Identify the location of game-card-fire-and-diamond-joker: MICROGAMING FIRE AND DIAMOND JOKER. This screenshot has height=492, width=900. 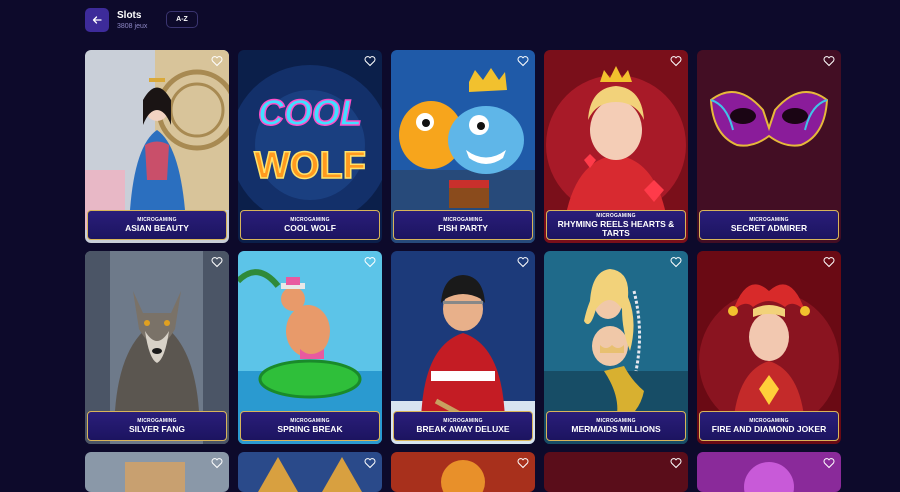
(769, 347).